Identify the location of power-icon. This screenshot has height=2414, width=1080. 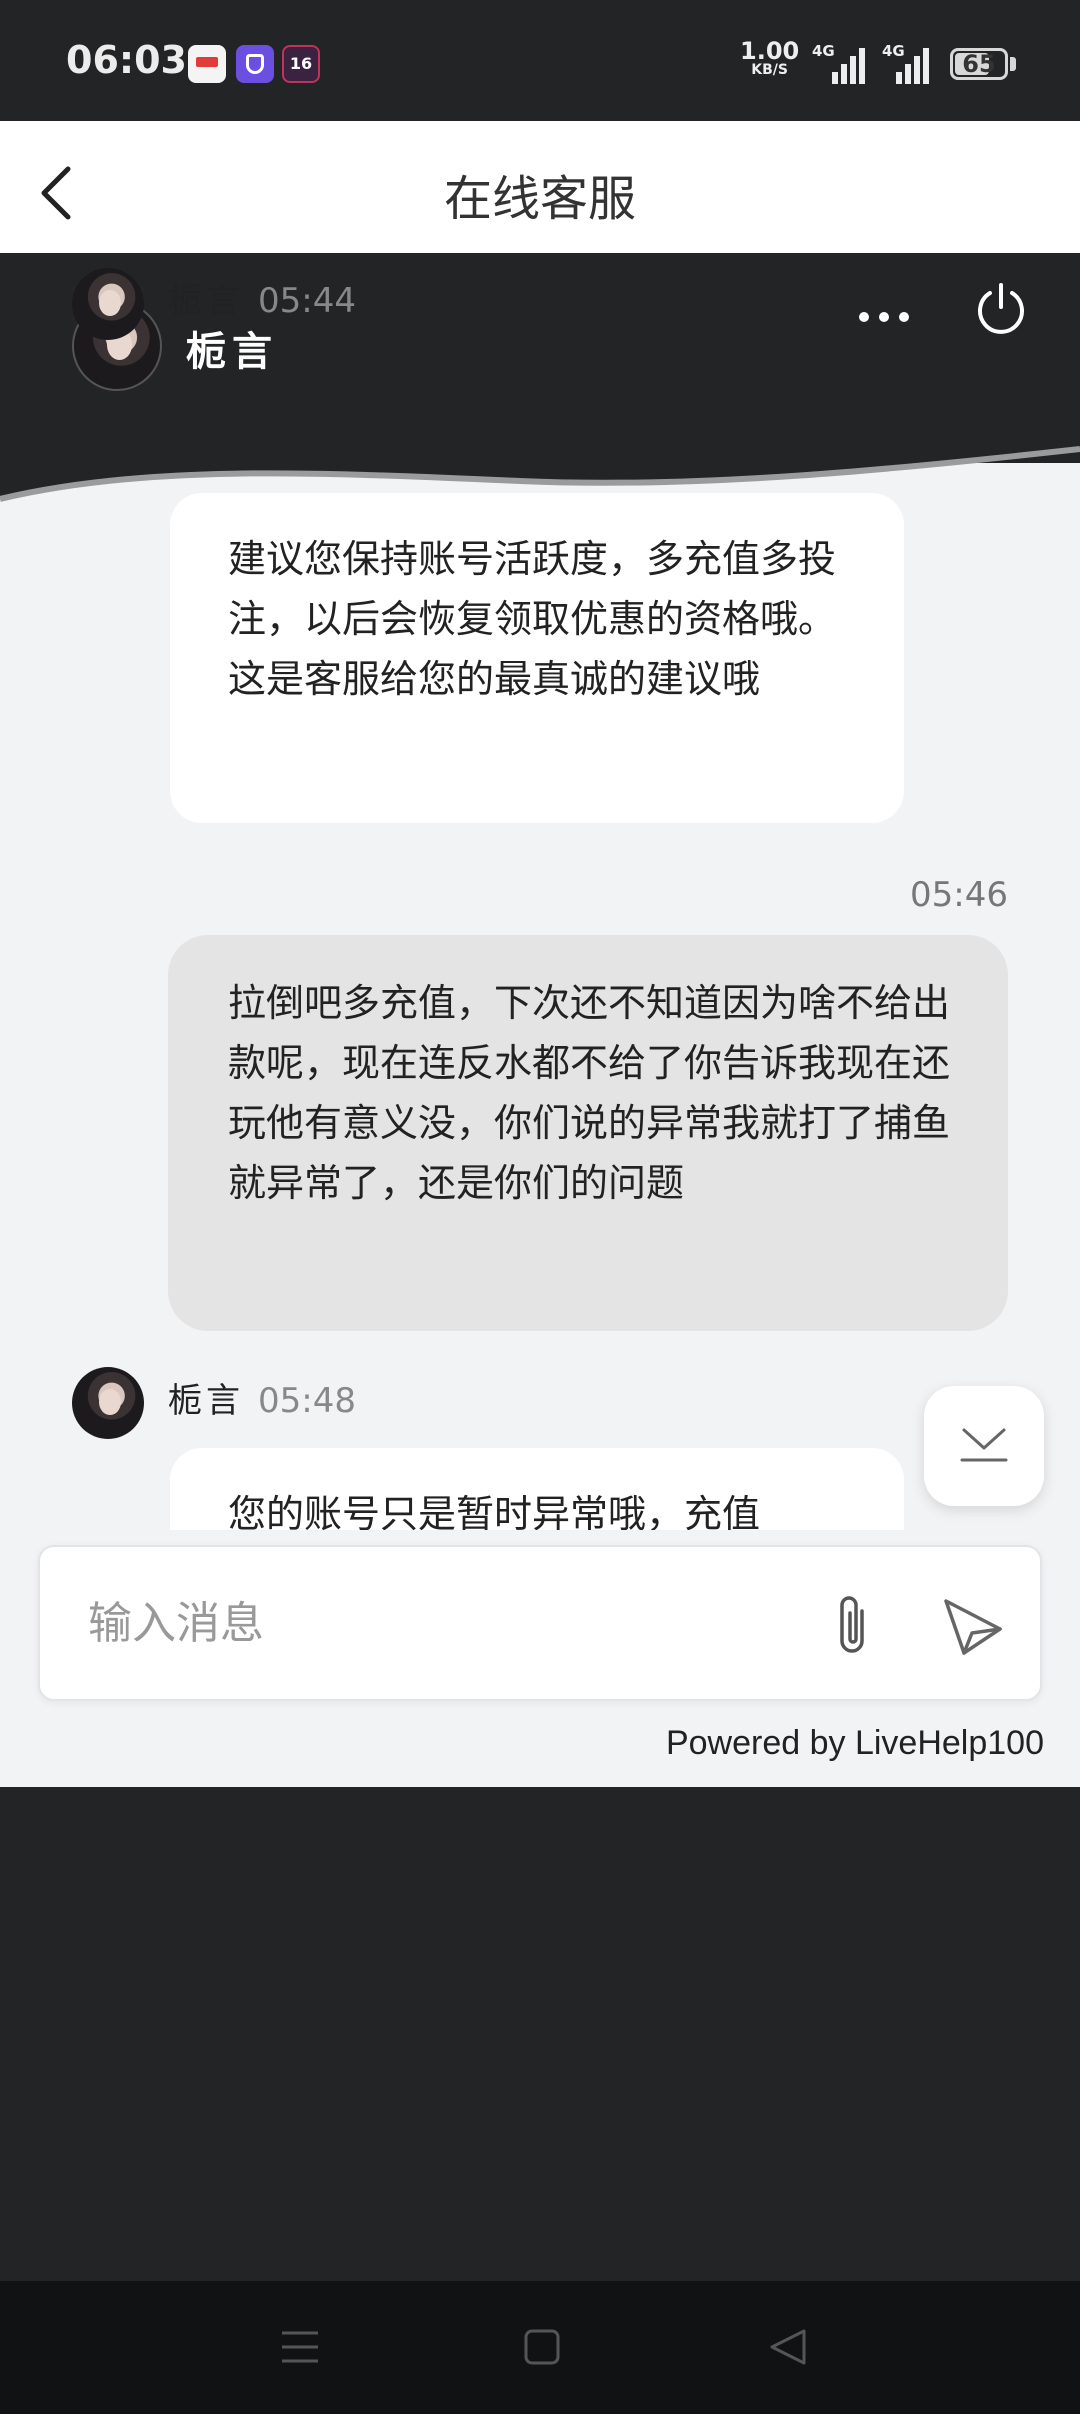
(1001, 308).